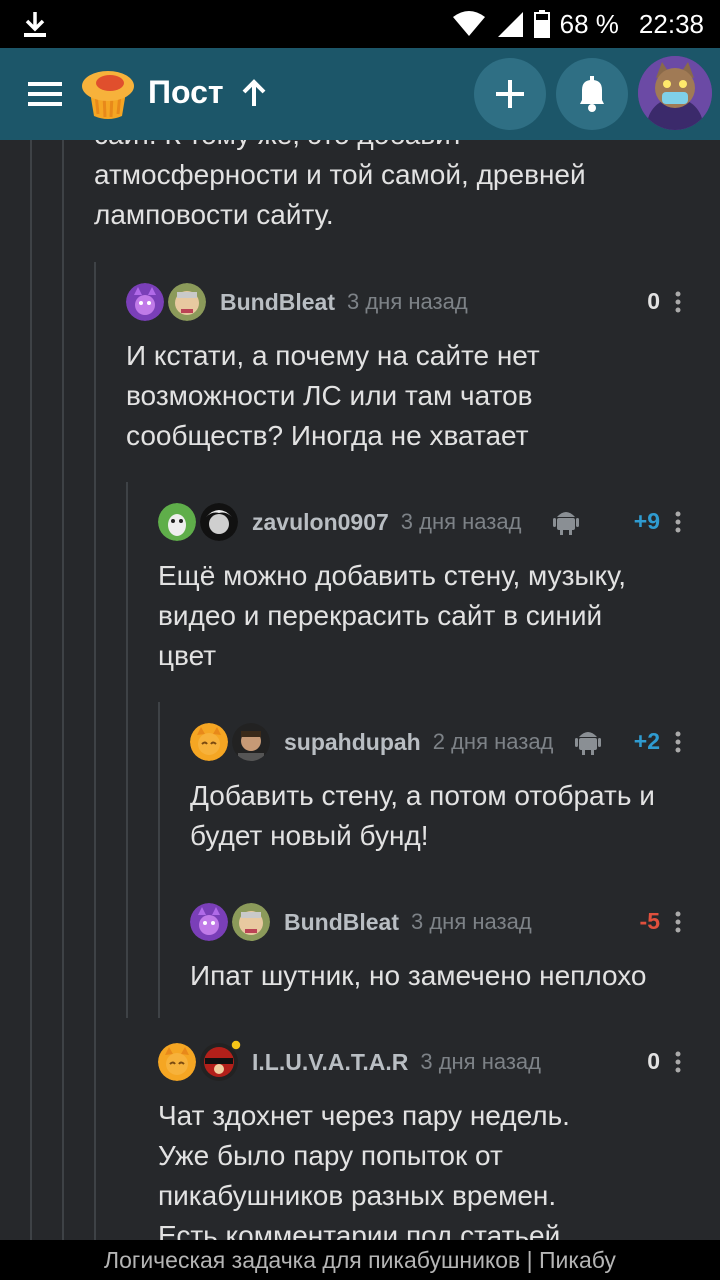 This screenshot has height=1280, width=720. What do you see at coordinates (360, 94) in the screenshot?
I see `app-bar: Пост` at bounding box center [360, 94].